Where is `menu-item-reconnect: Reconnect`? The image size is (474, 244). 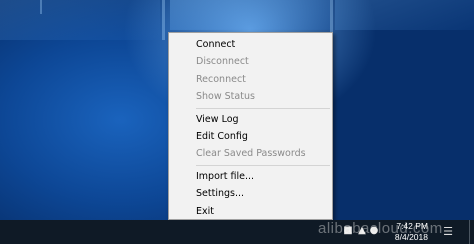 menu-item-reconnect: Reconnect is located at coordinates (221, 79).